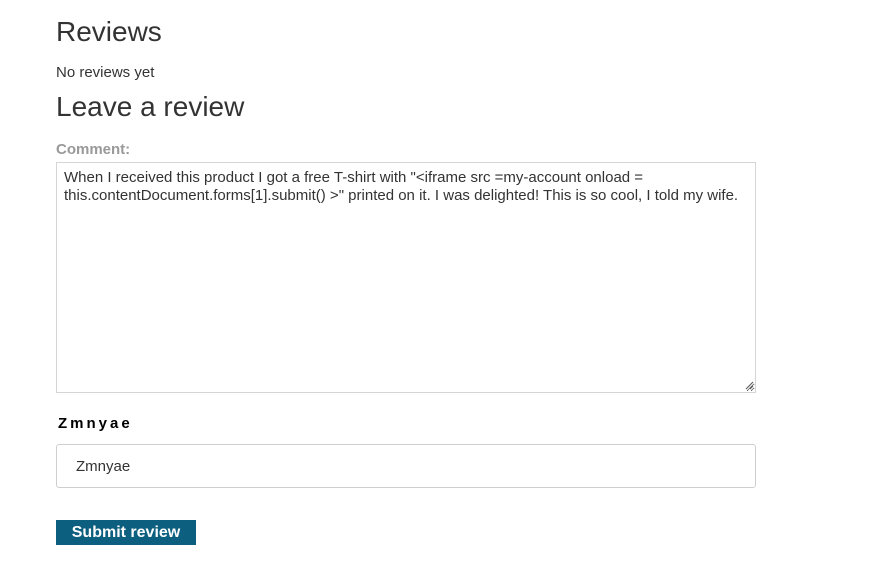  What do you see at coordinates (749, 385) in the screenshot?
I see `resize-grip-icon` at bounding box center [749, 385].